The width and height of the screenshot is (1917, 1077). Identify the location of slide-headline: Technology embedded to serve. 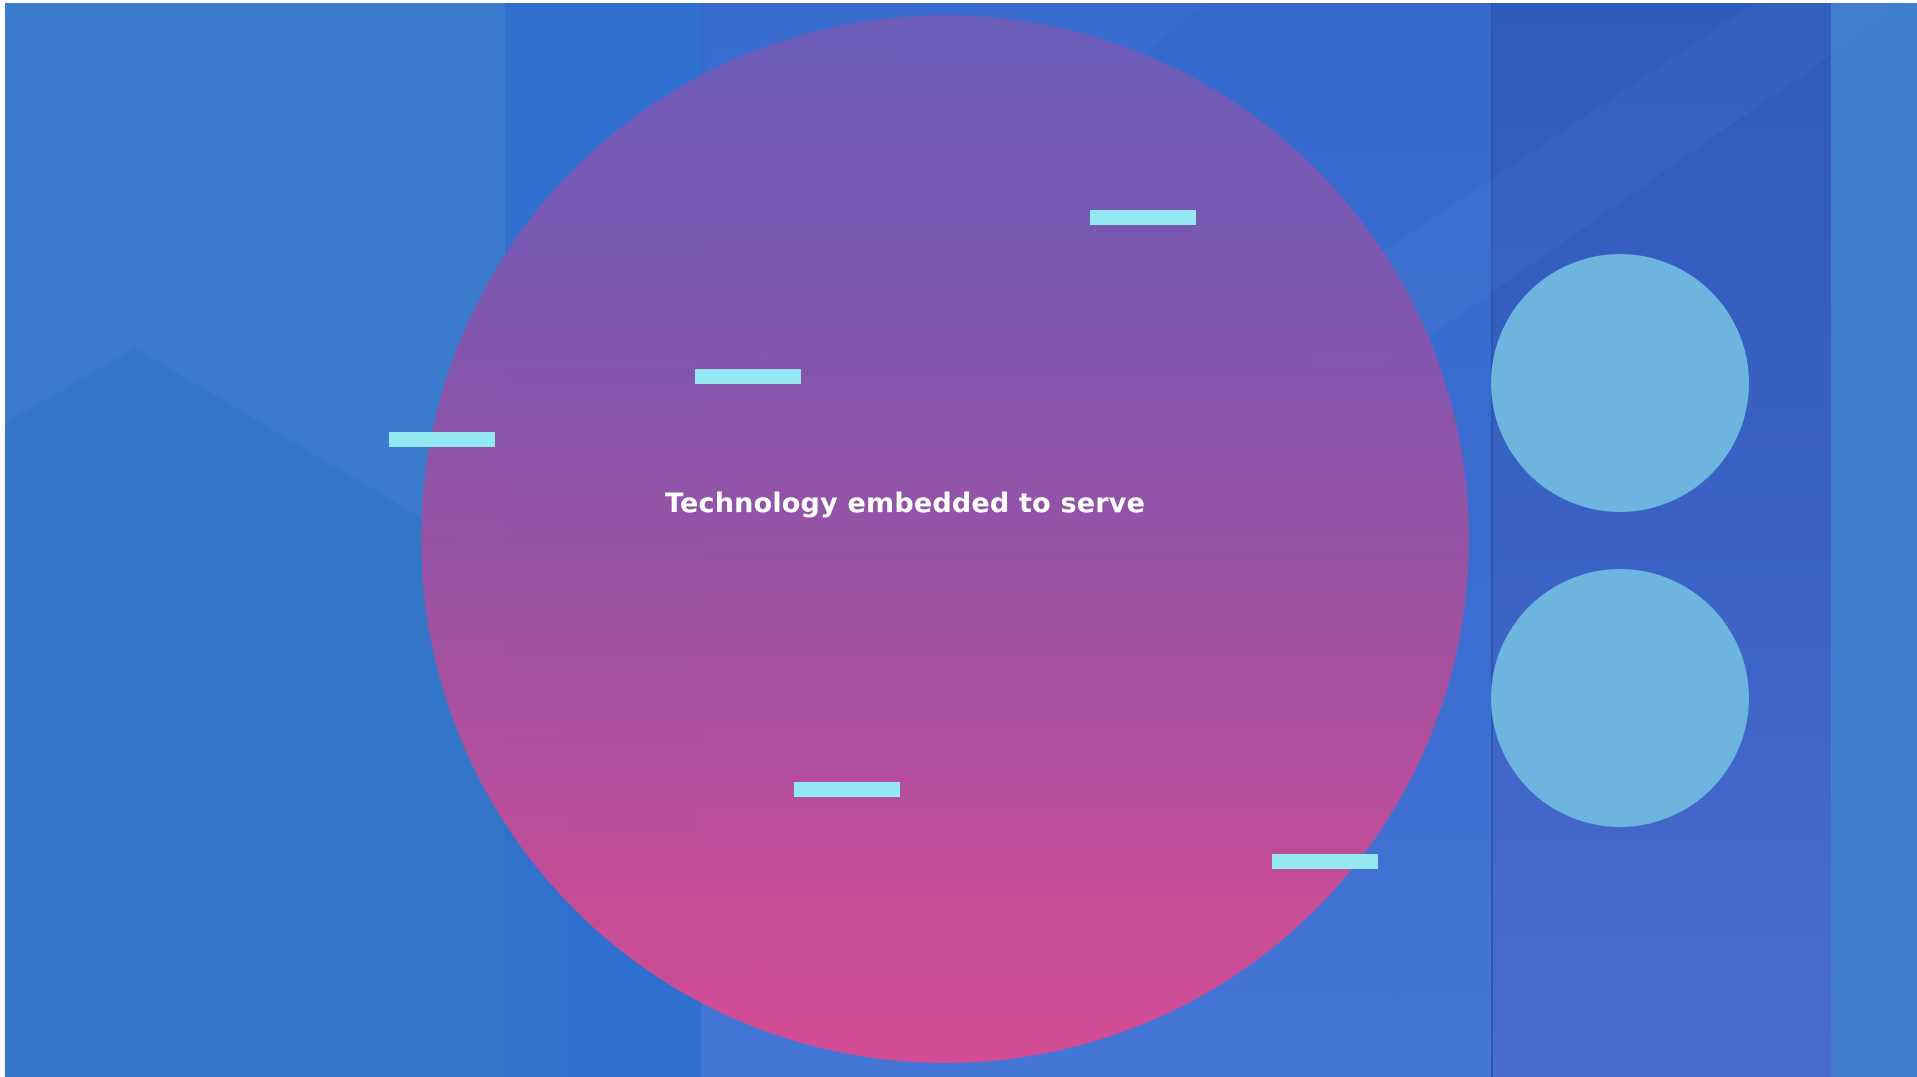
(905, 503).